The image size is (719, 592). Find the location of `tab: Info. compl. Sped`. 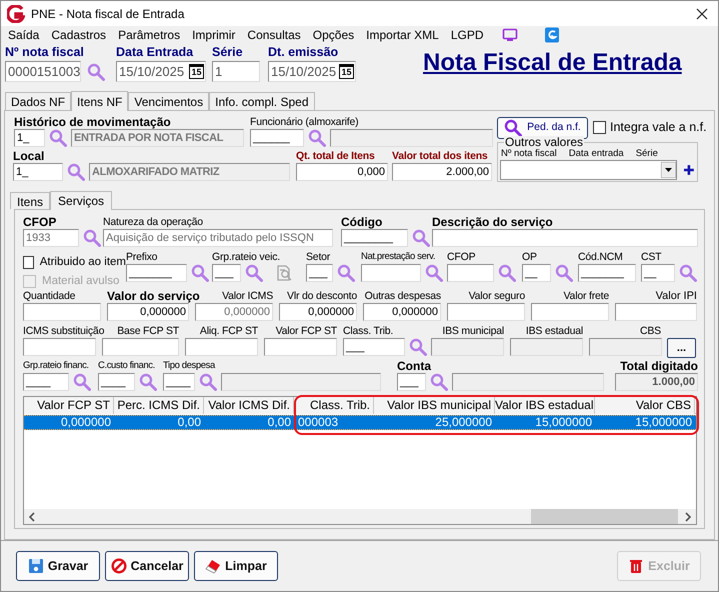

tab: Info. compl. Sped is located at coordinates (261, 101).